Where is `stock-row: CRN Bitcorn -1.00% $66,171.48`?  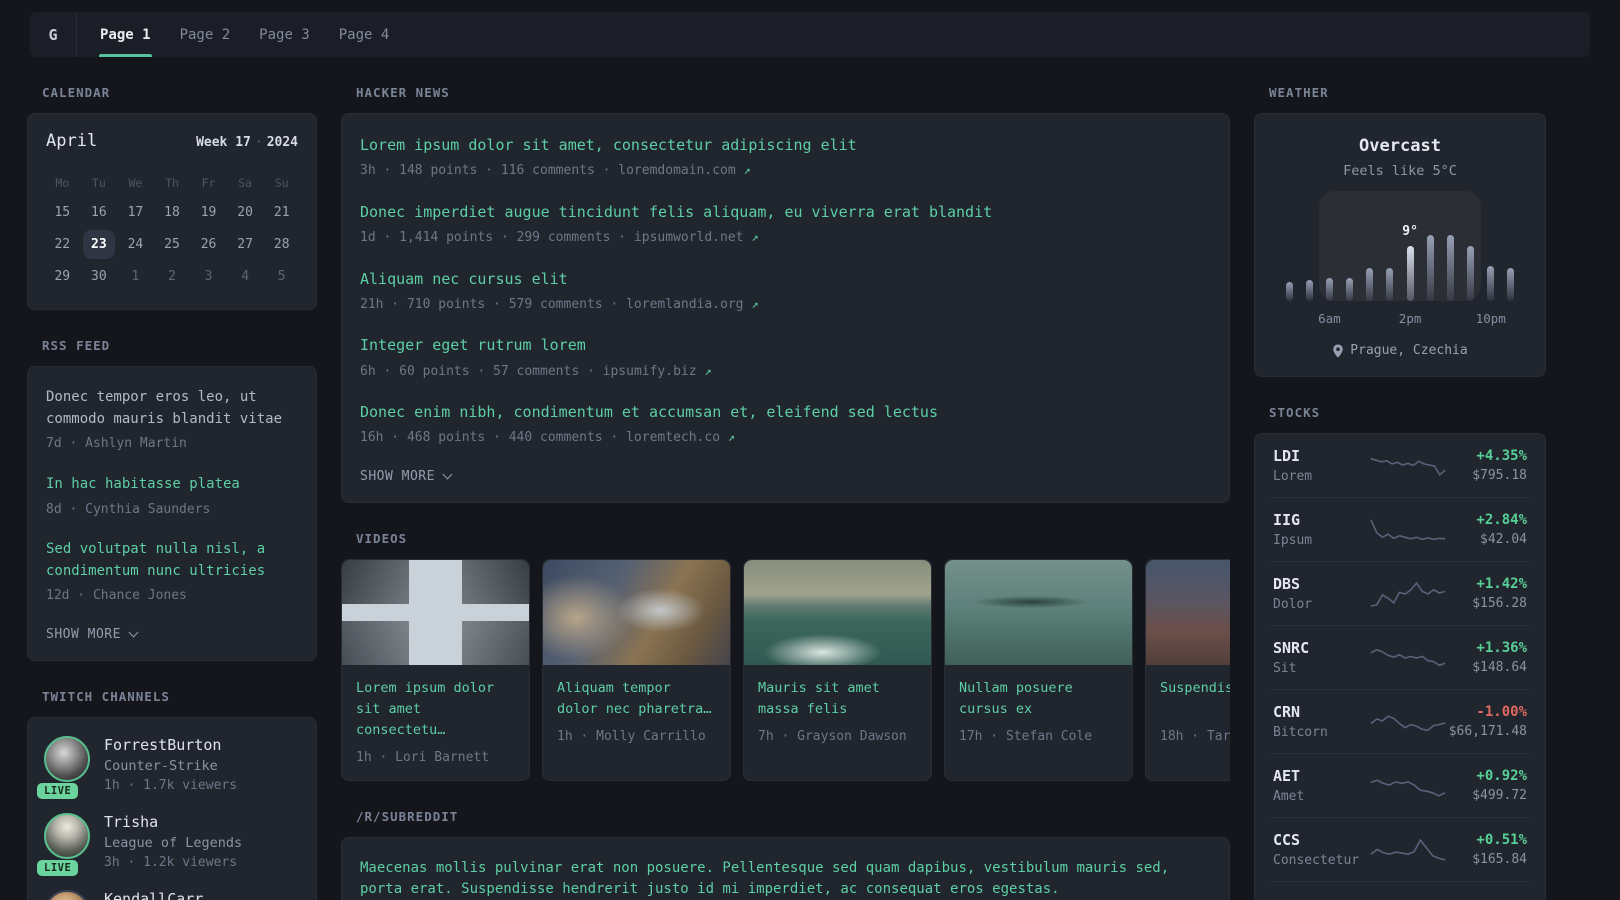
stock-row: CRN Bitcorn -1.00% $66,171.48 is located at coordinates (1400, 721).